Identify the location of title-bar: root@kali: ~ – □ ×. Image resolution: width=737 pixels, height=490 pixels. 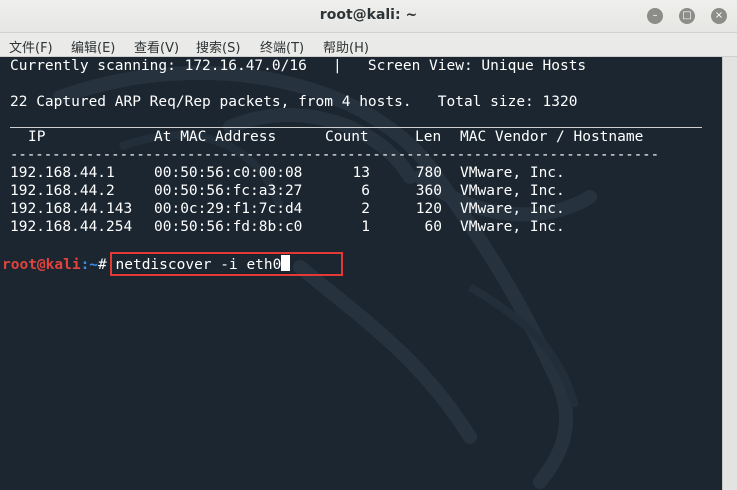
(368, 16).